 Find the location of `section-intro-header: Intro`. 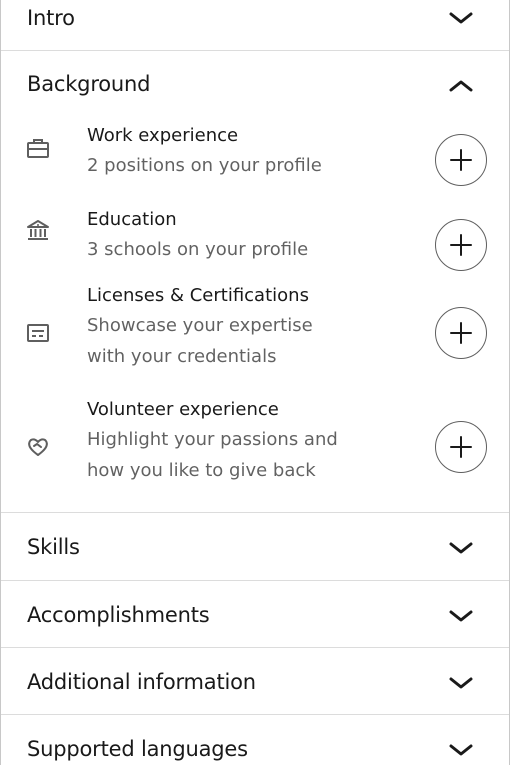

section-intro-header: Intro is located at coordinates (255, 18).